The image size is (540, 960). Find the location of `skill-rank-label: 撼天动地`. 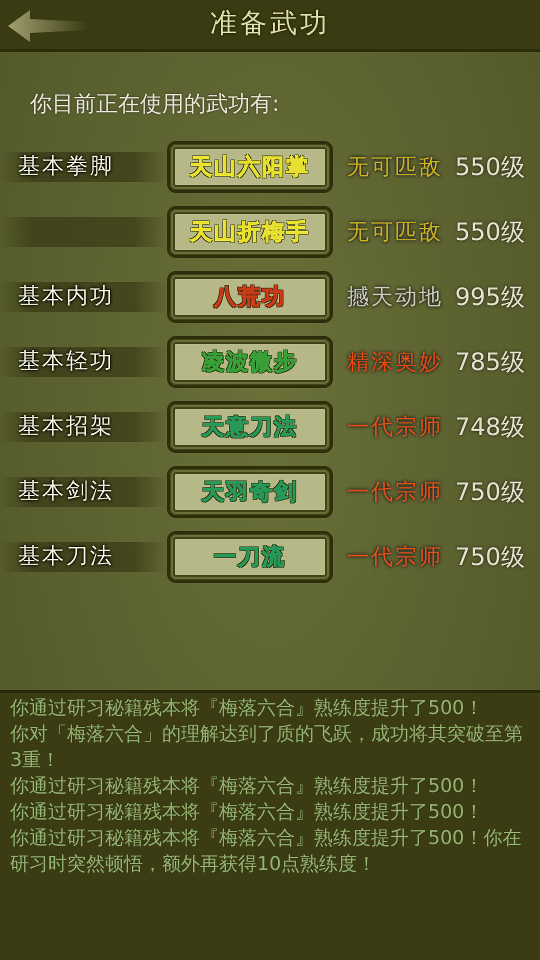

skill-rank-label: 撼天动地 is located at coordinates (395, 297).